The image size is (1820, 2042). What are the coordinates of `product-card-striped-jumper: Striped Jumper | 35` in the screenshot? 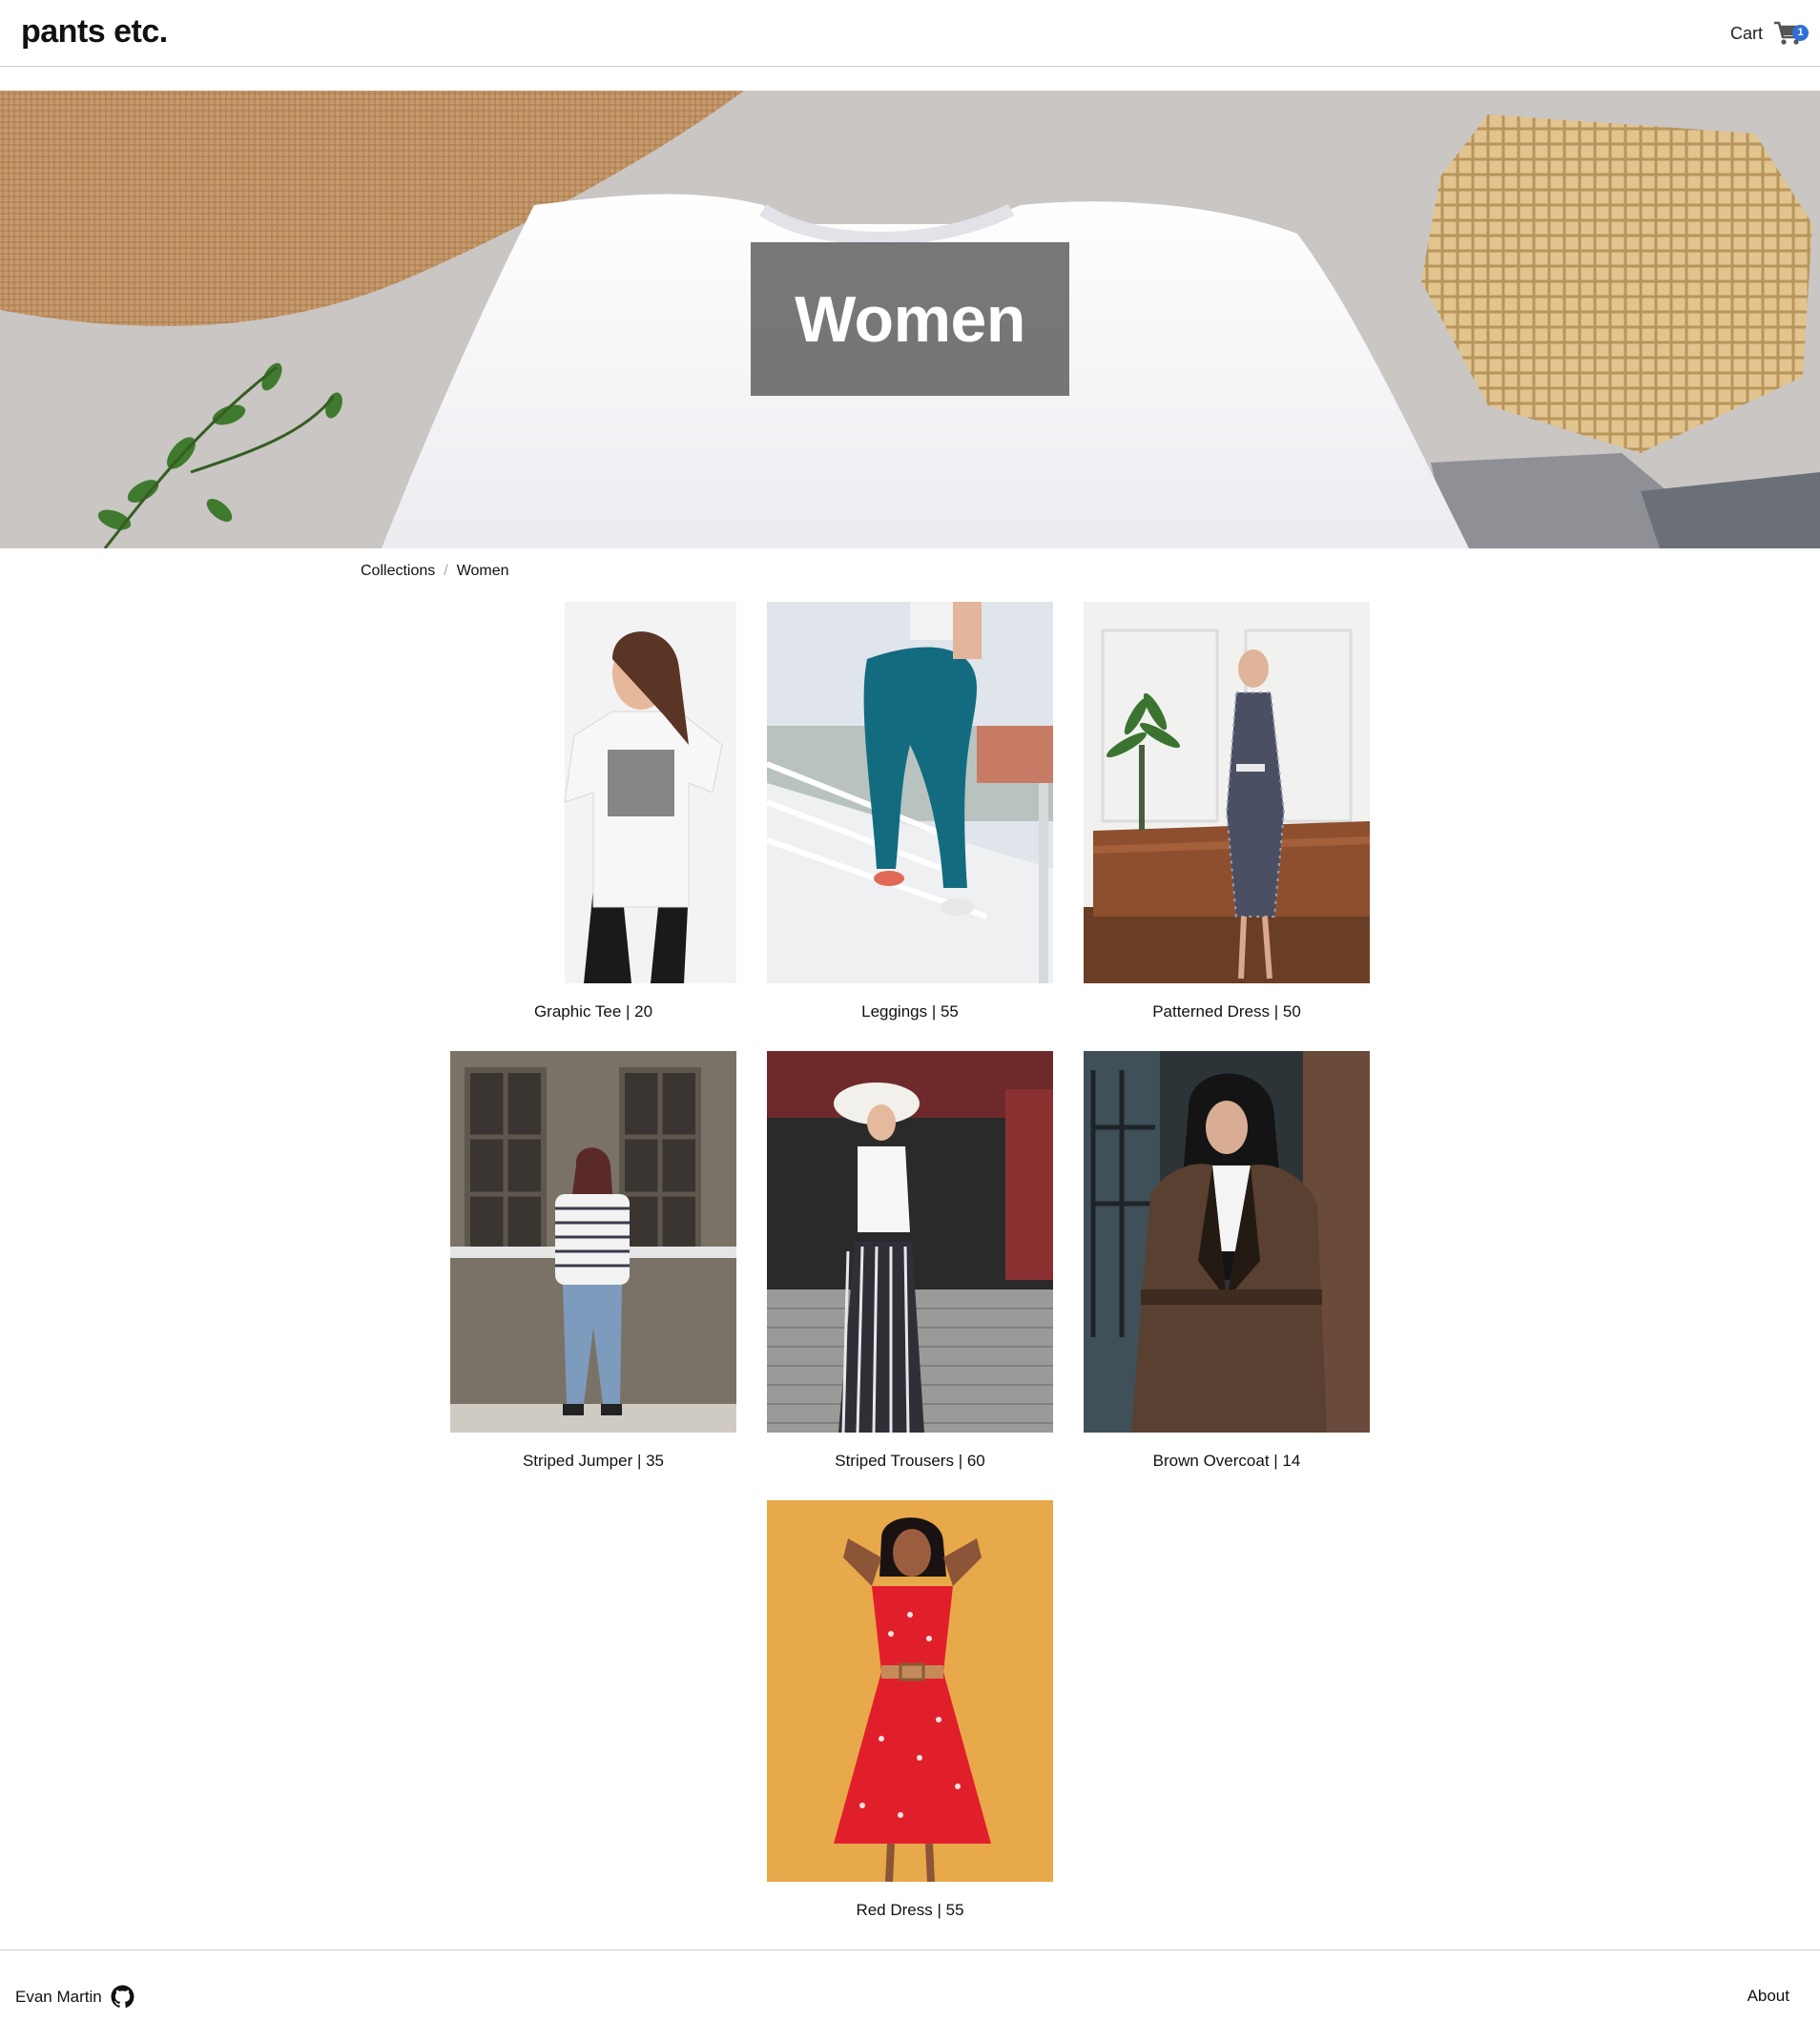 It's located at (593, 1261).